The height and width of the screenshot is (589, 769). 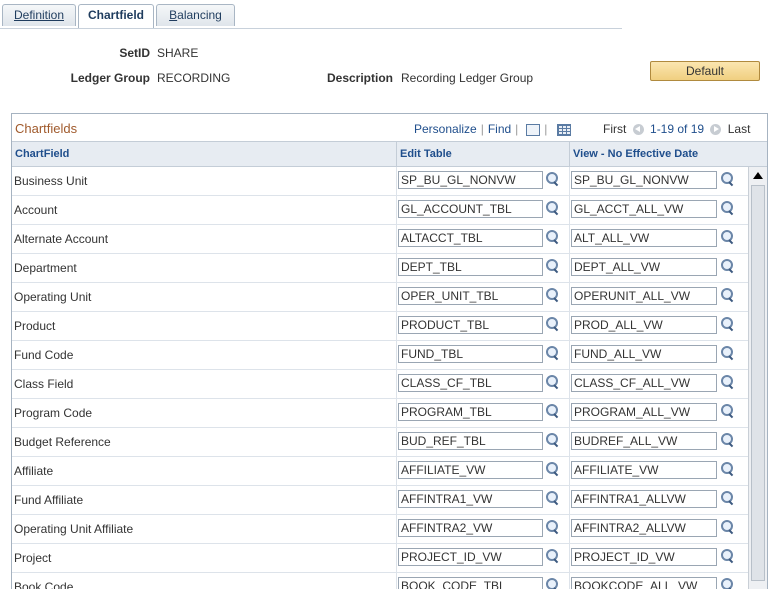 I want to click on last-label: Last, so click(x=739, y=129).